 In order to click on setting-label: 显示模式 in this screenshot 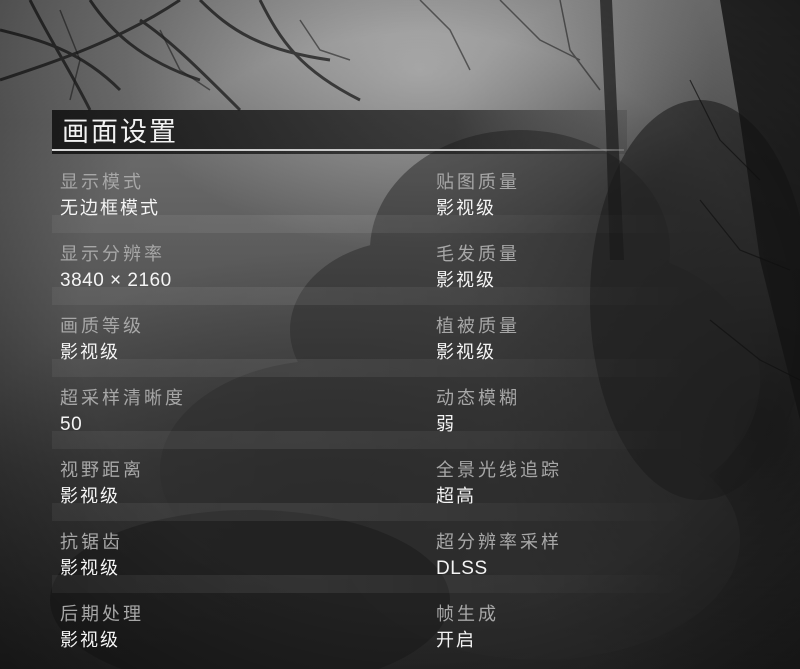, I will do `click(102, 182)`.